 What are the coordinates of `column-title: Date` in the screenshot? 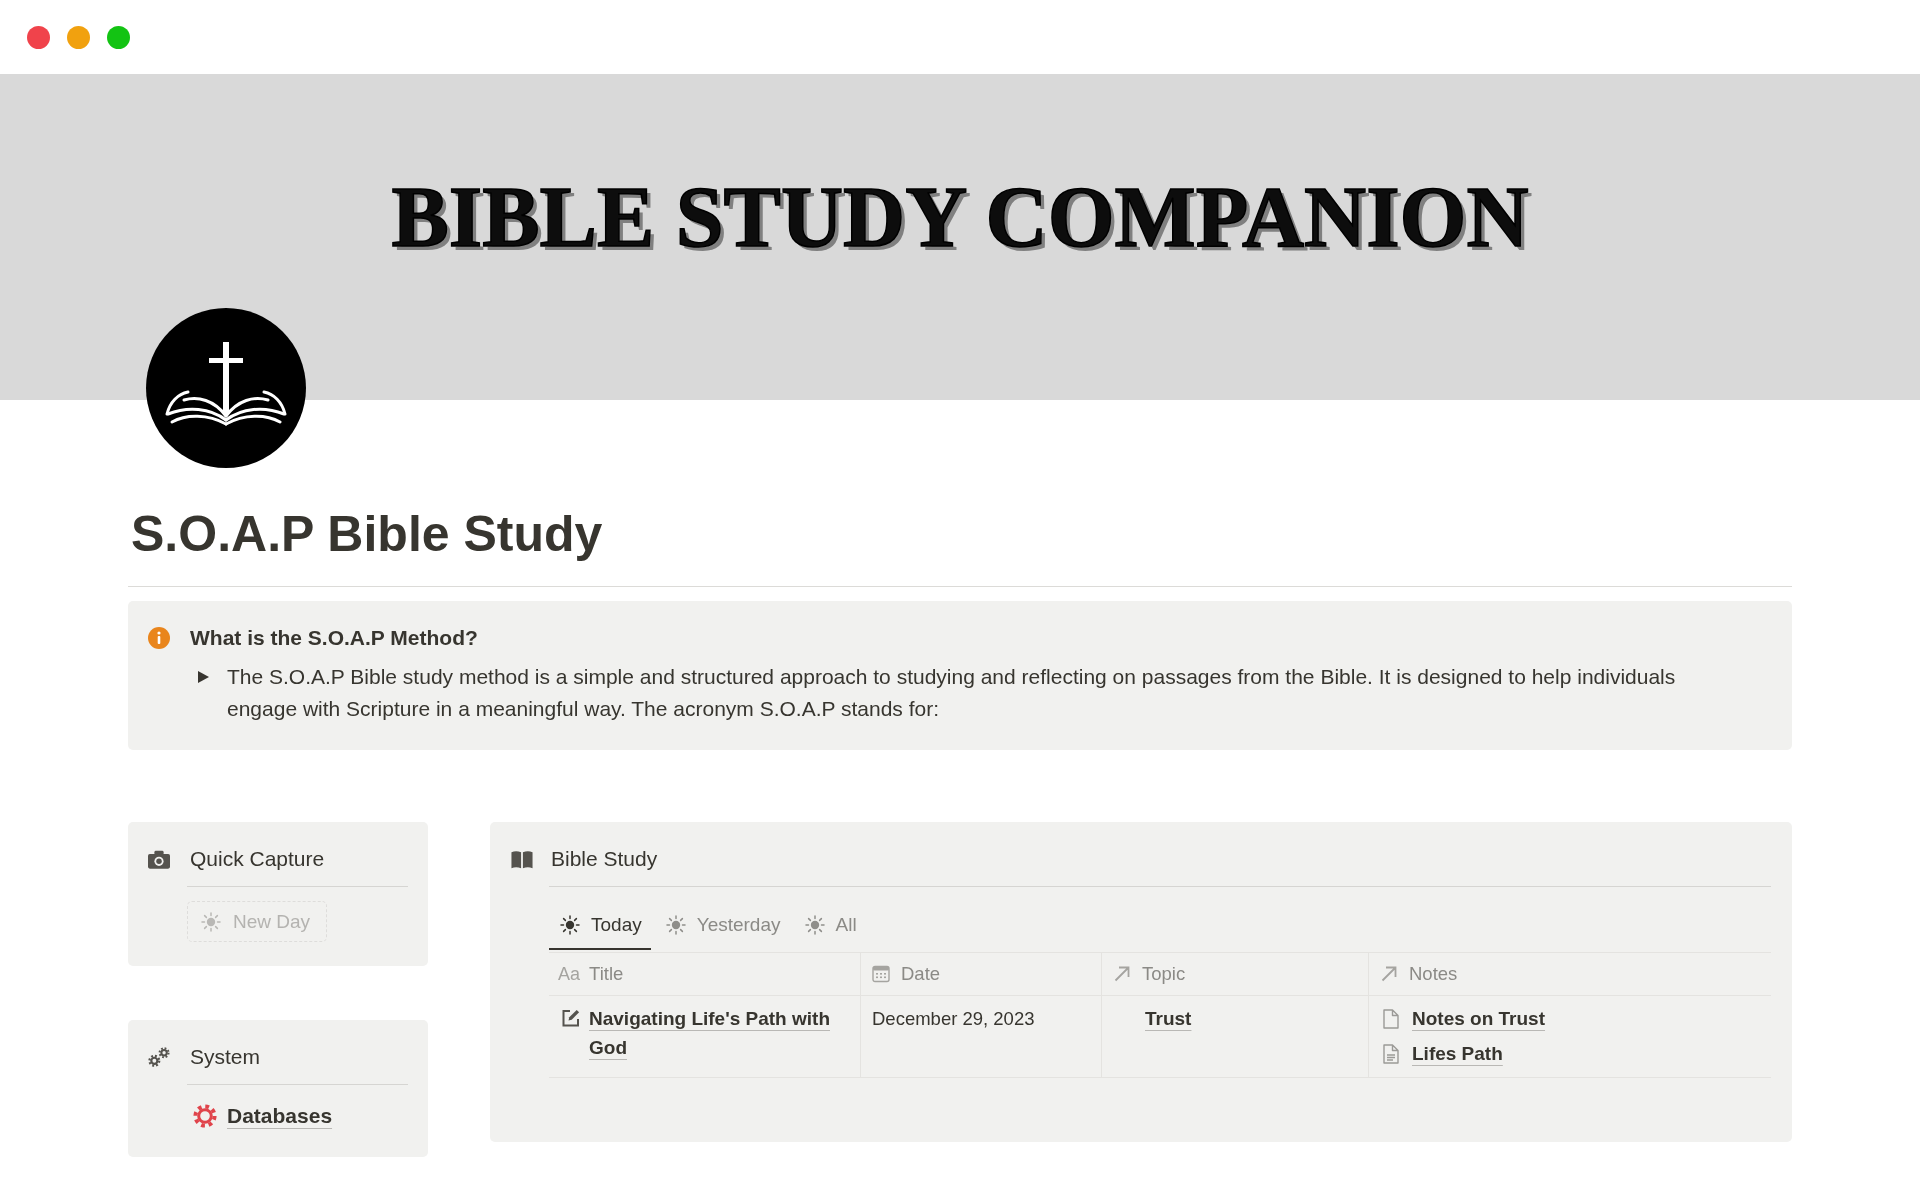 It's located at (921, 974).